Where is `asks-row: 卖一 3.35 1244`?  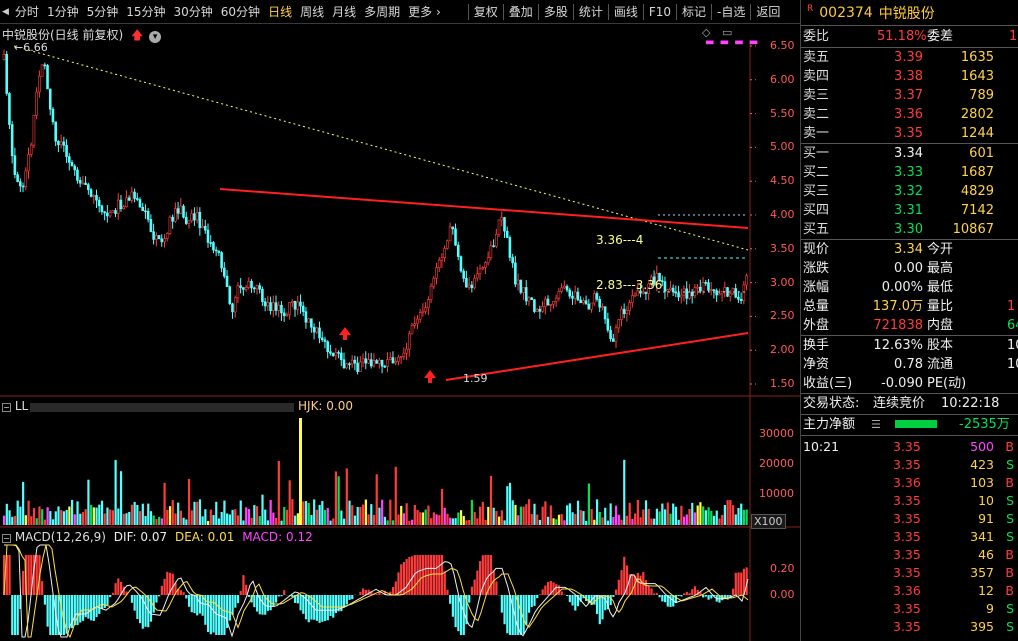 asks-row: 卖一 3.35 1244 is located at coordinates (909, 133).